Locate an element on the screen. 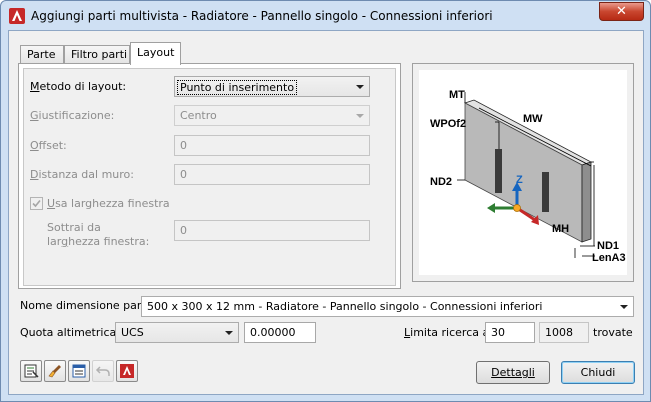 This screenshot has height=402, width=651. preview-label-mw: MW is located at coordinates (533, 119).